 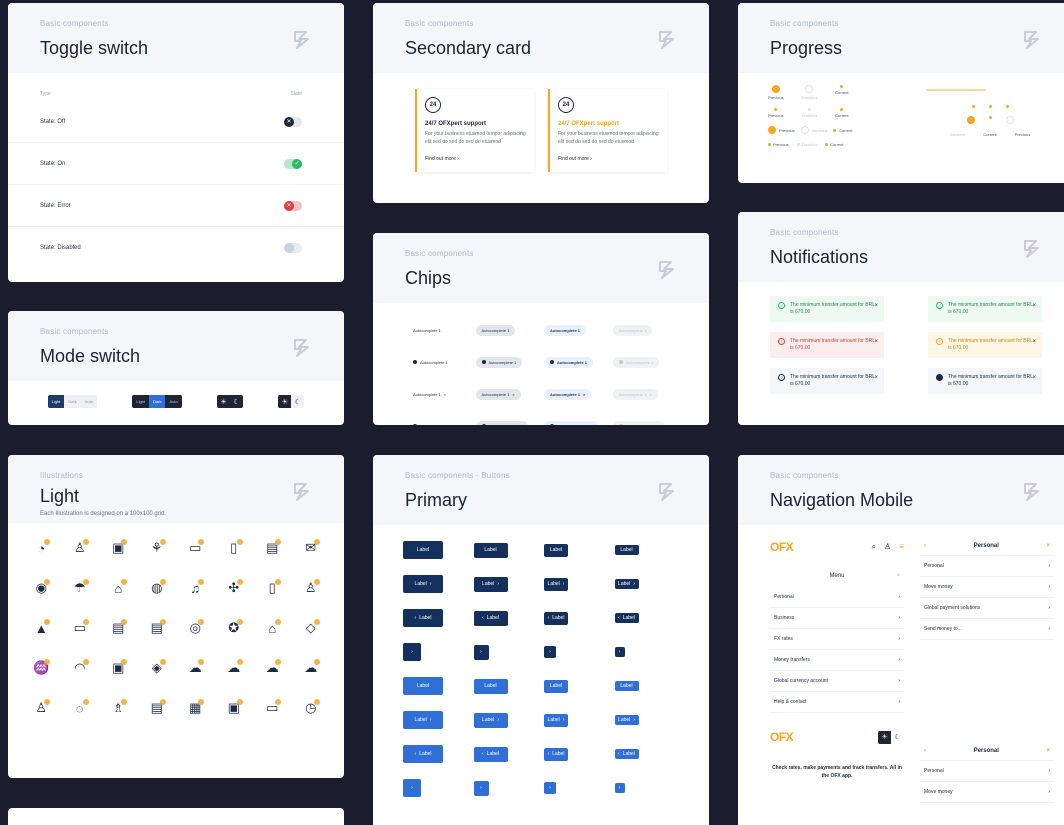 I want to click on mode-switch-dark: Light Dark Auto, so click(x=157, y=401).